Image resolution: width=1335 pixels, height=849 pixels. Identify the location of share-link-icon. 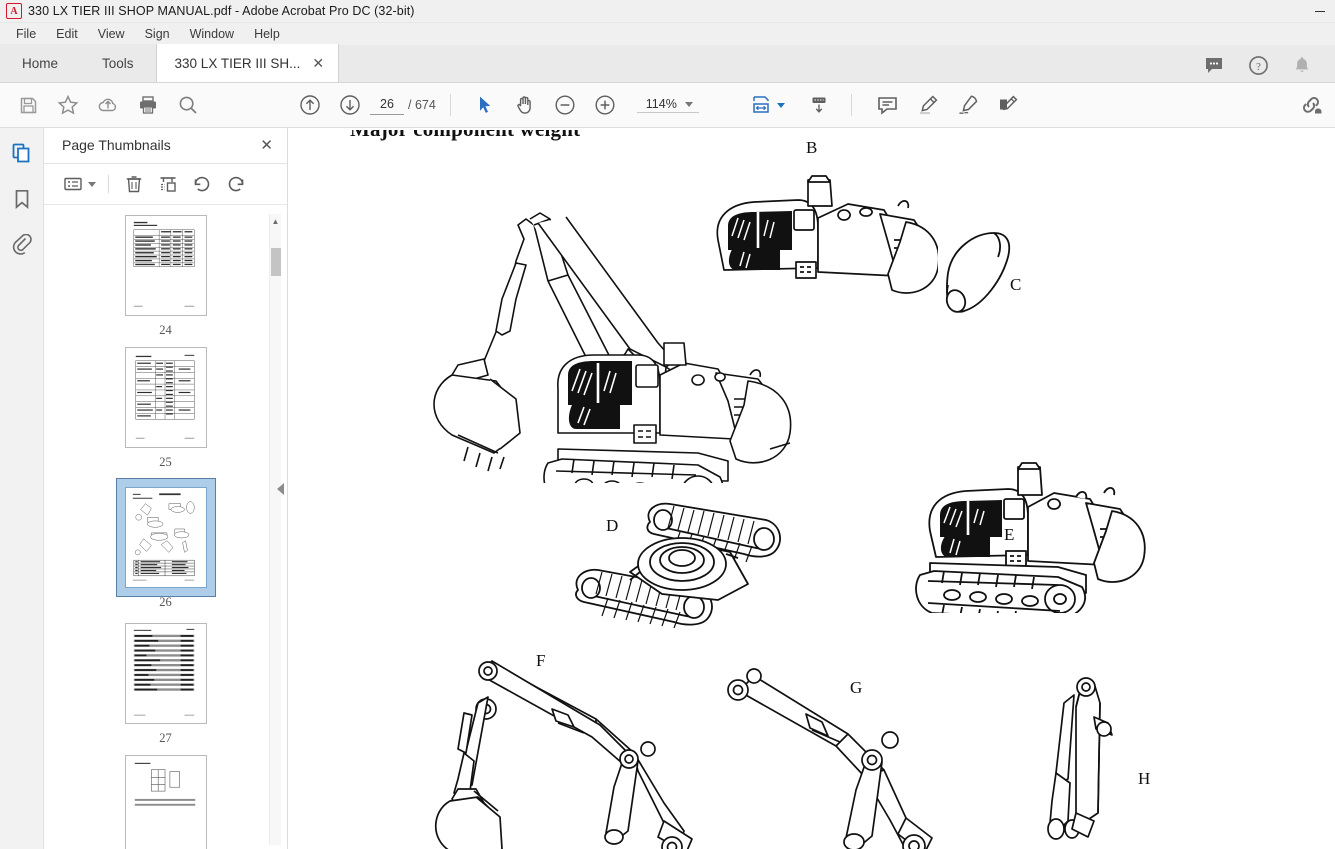
(1311, 105).